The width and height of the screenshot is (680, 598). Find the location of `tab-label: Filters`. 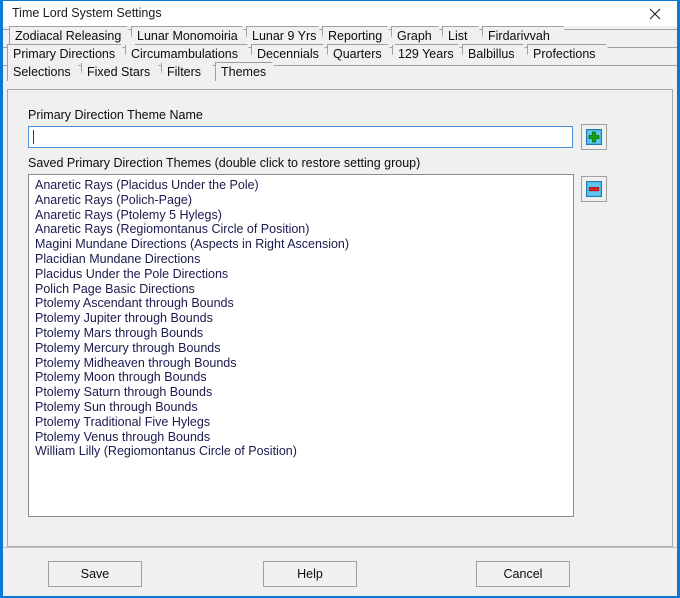

tab-label: Filters is located at coordinates (184, 72).